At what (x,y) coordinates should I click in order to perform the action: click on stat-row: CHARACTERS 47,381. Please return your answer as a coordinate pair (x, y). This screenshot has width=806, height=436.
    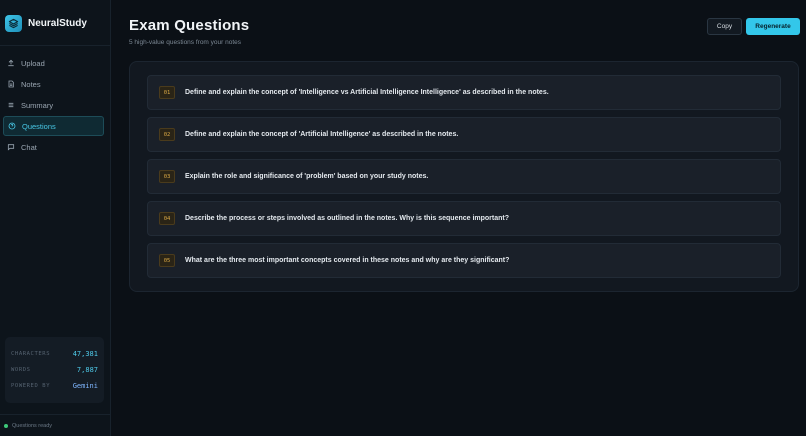
    Looking at the image, I should click on (54, 354).